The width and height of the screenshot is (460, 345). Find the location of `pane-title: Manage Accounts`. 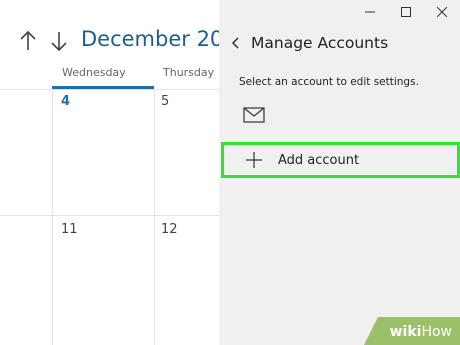

pane-title: Manage Accounts is located at coordinates (320, 43).